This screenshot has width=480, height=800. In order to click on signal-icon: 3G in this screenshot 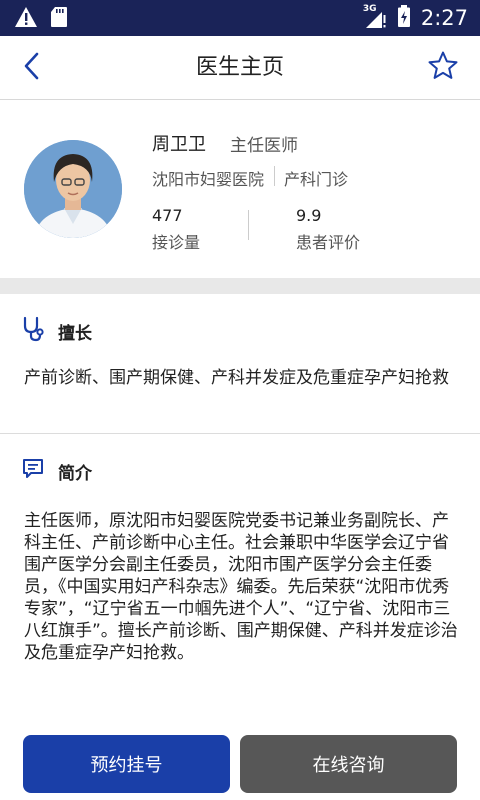, I will do `click(375, 17)`.